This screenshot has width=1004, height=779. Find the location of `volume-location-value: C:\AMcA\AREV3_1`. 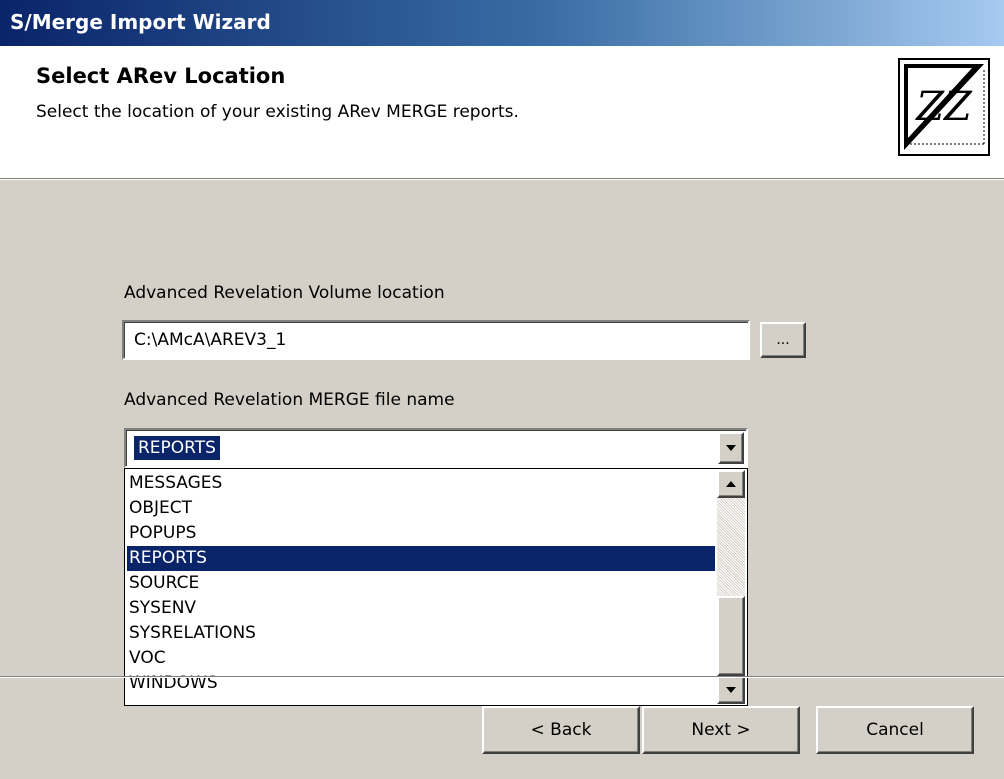

volume-location-value: C:\AMcA\AREV3_1 is located at coordinates (210, 340).